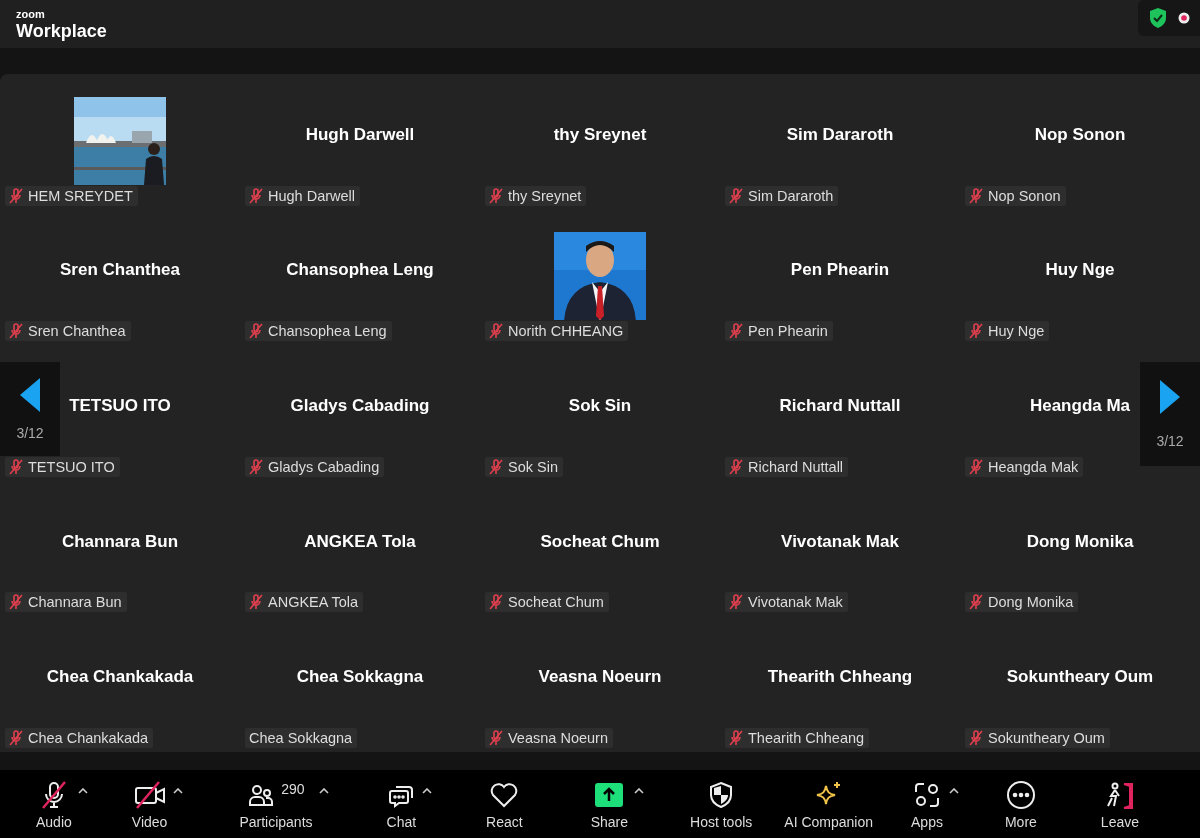 The height and width of the screenshot is (838, 1200). What do you see at coordinates (1007, 331) in the screenshot?
I see `name-label: Huy Nge` at bounding box center [1007, 331].